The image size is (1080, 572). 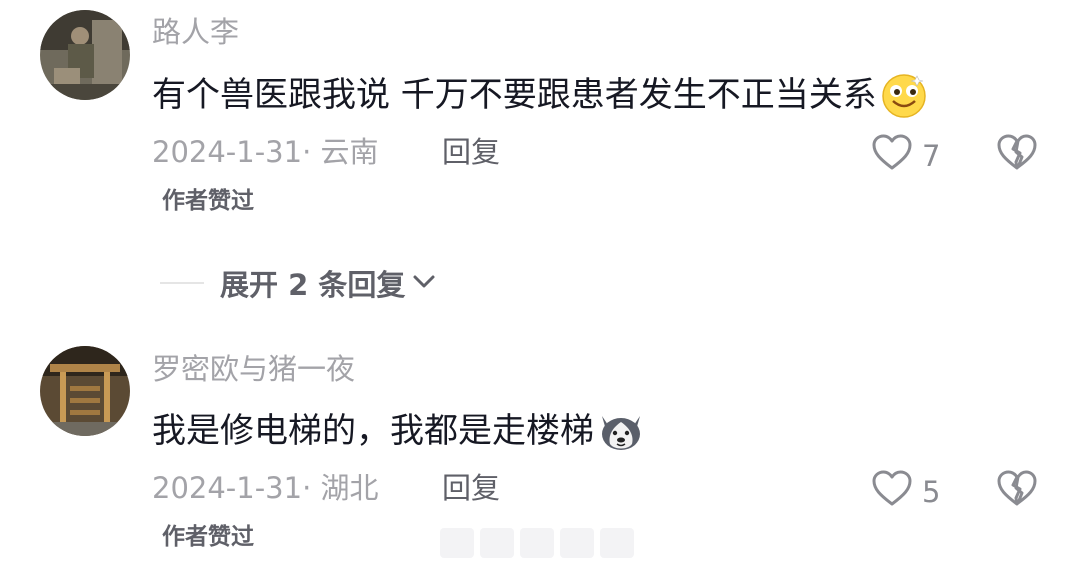 I want to click on husky-dog-emoji, so click(x=621, y=431).